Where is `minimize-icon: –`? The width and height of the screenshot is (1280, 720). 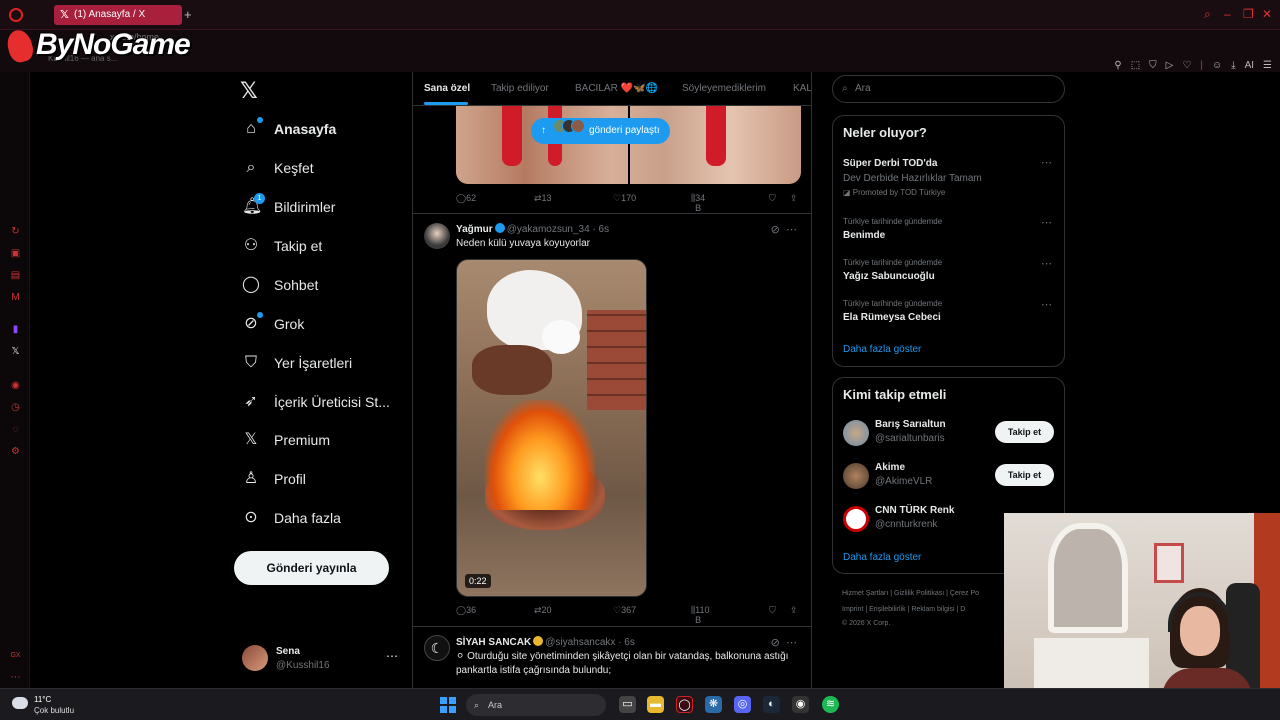
minimize-icon: – is located at coordinates (1227, 14).